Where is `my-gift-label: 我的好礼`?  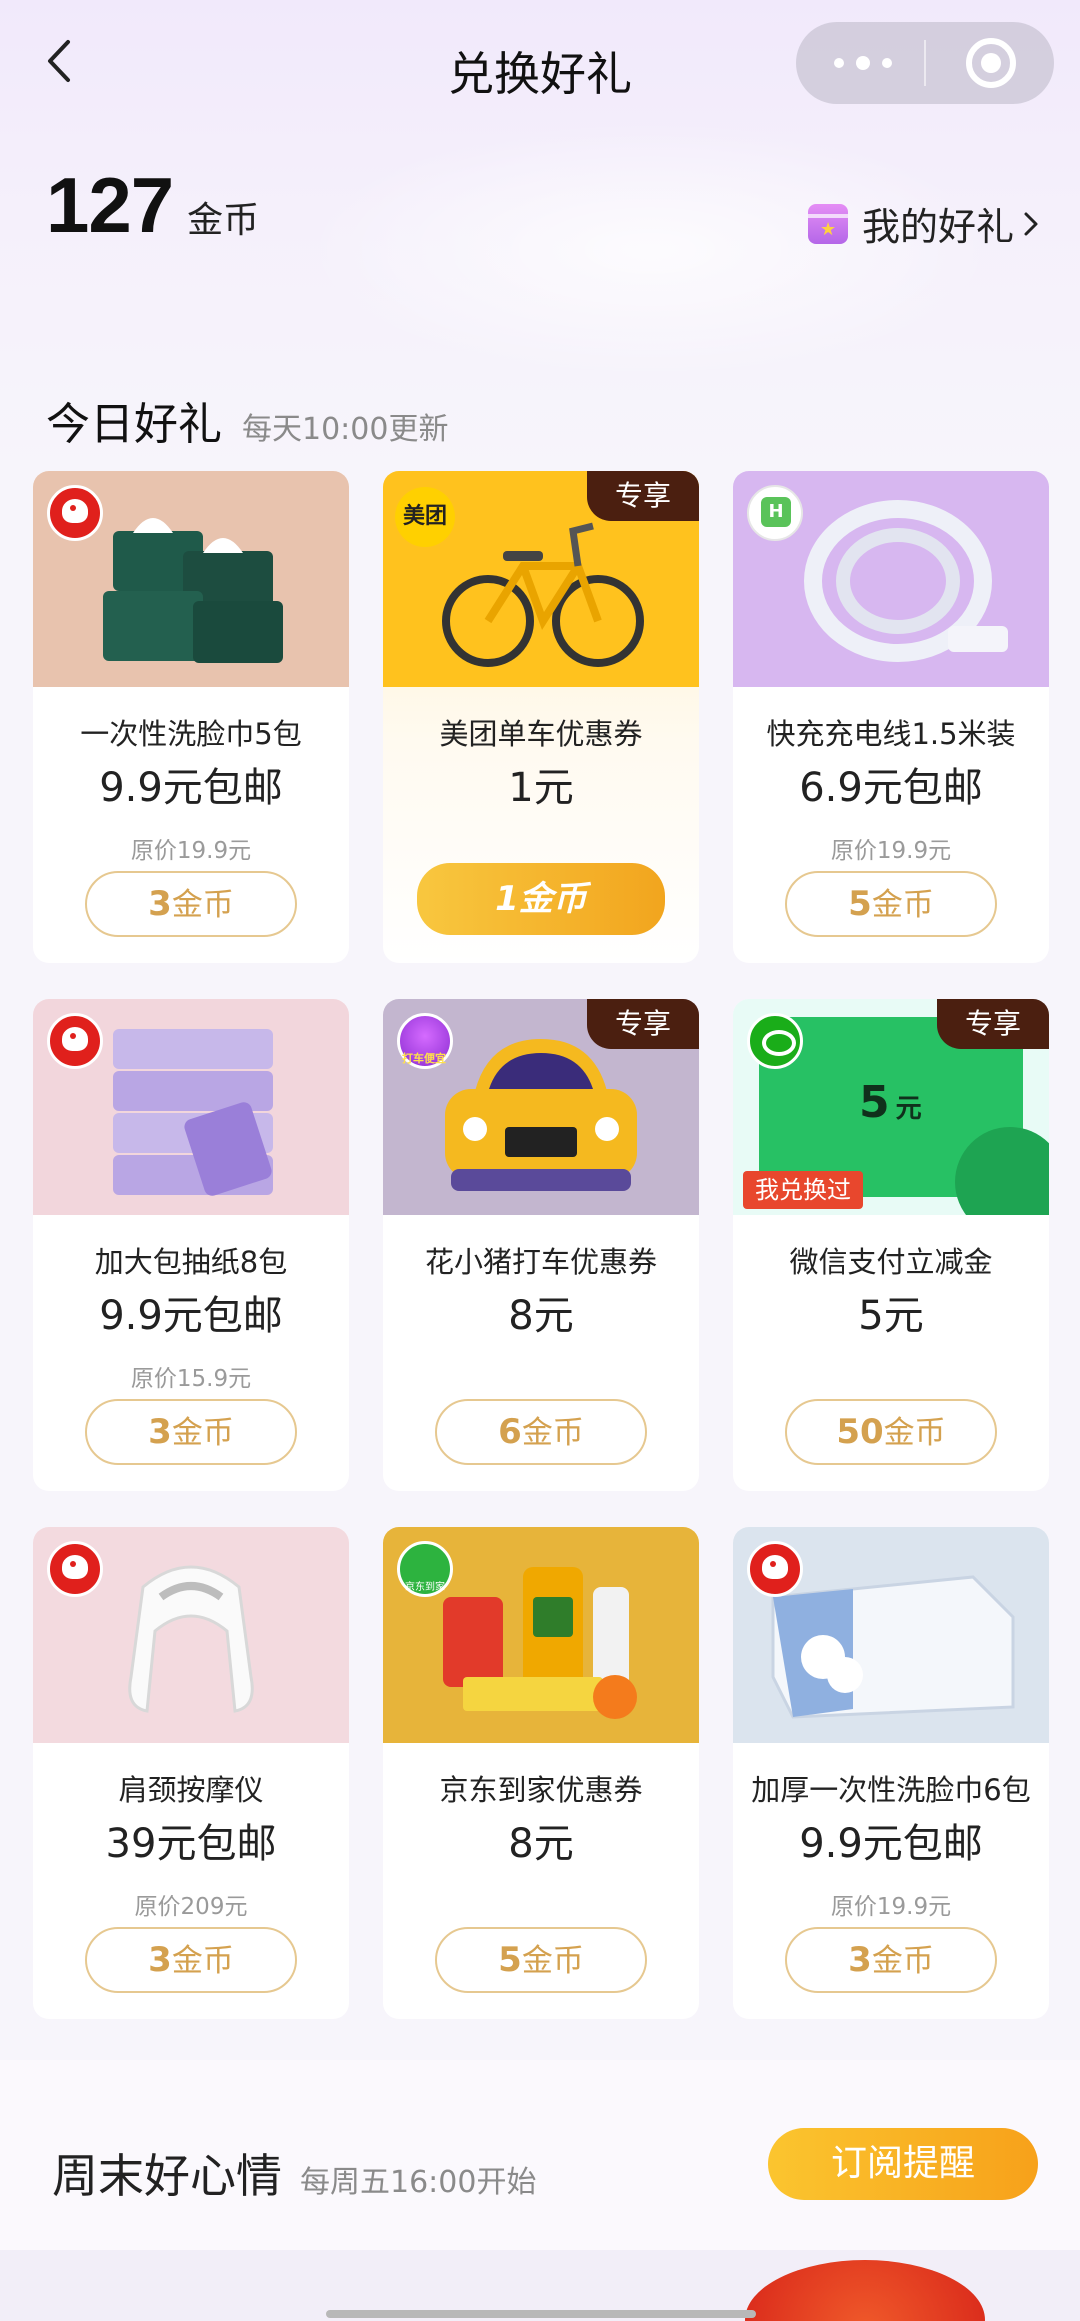
my-gift-label: 我的好礼 is located at coordinates (937, 227).